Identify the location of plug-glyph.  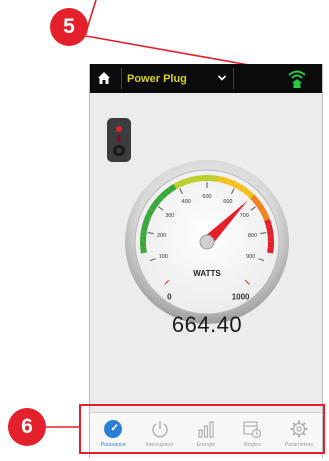
(119, 141).